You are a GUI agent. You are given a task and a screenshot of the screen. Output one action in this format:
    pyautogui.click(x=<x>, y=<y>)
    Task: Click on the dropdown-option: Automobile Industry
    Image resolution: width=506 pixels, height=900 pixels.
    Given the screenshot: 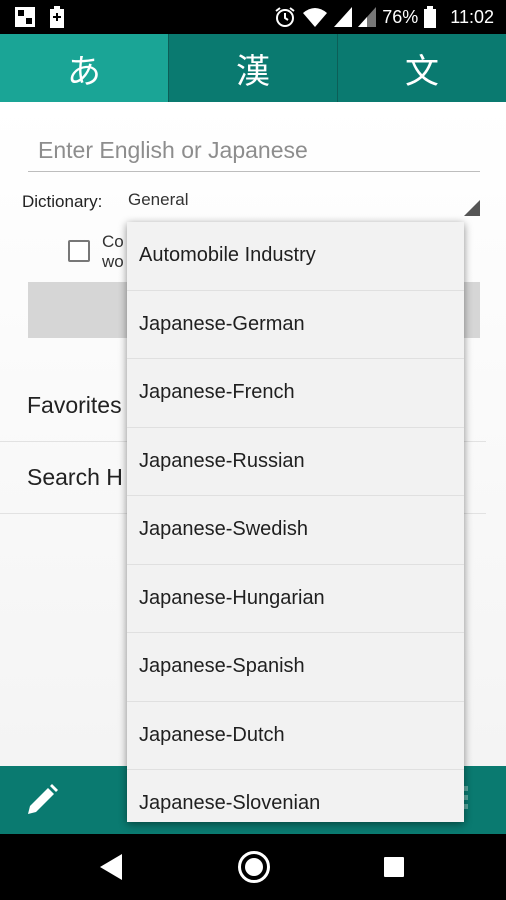 What is the action you would take?
    pyautogui.click(x=295, y=256)
    